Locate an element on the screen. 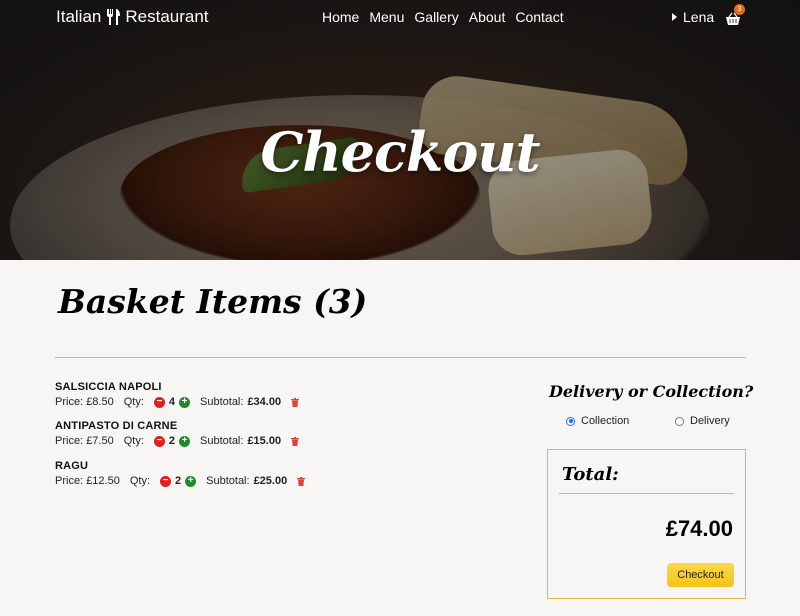 Image resolution: width=800 pixels, height=616 pixels. user-menu: Lena is located at coordinates (693, 17).